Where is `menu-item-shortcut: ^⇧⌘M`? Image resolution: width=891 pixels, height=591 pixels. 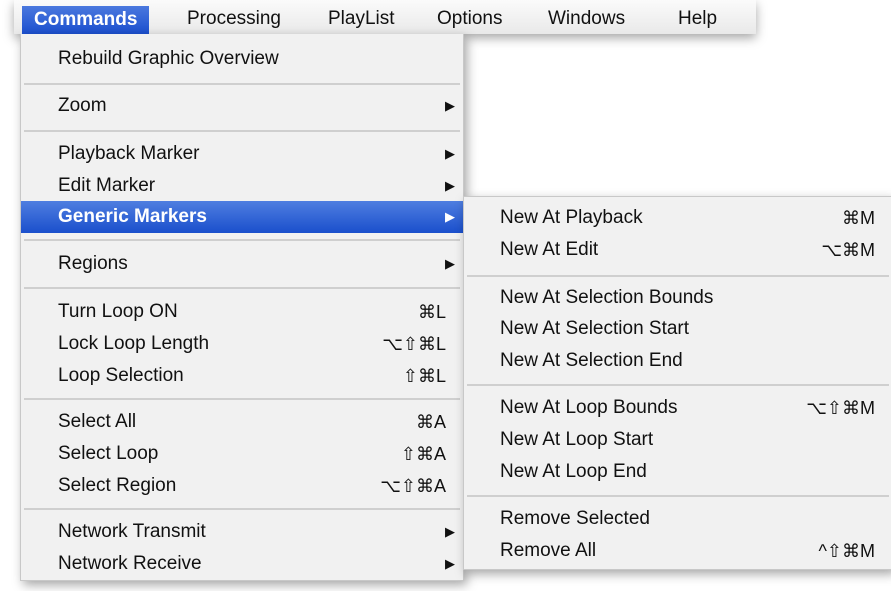 menu-item-shortcut: ^⇧⌘M is located at coordinates (846, 551).